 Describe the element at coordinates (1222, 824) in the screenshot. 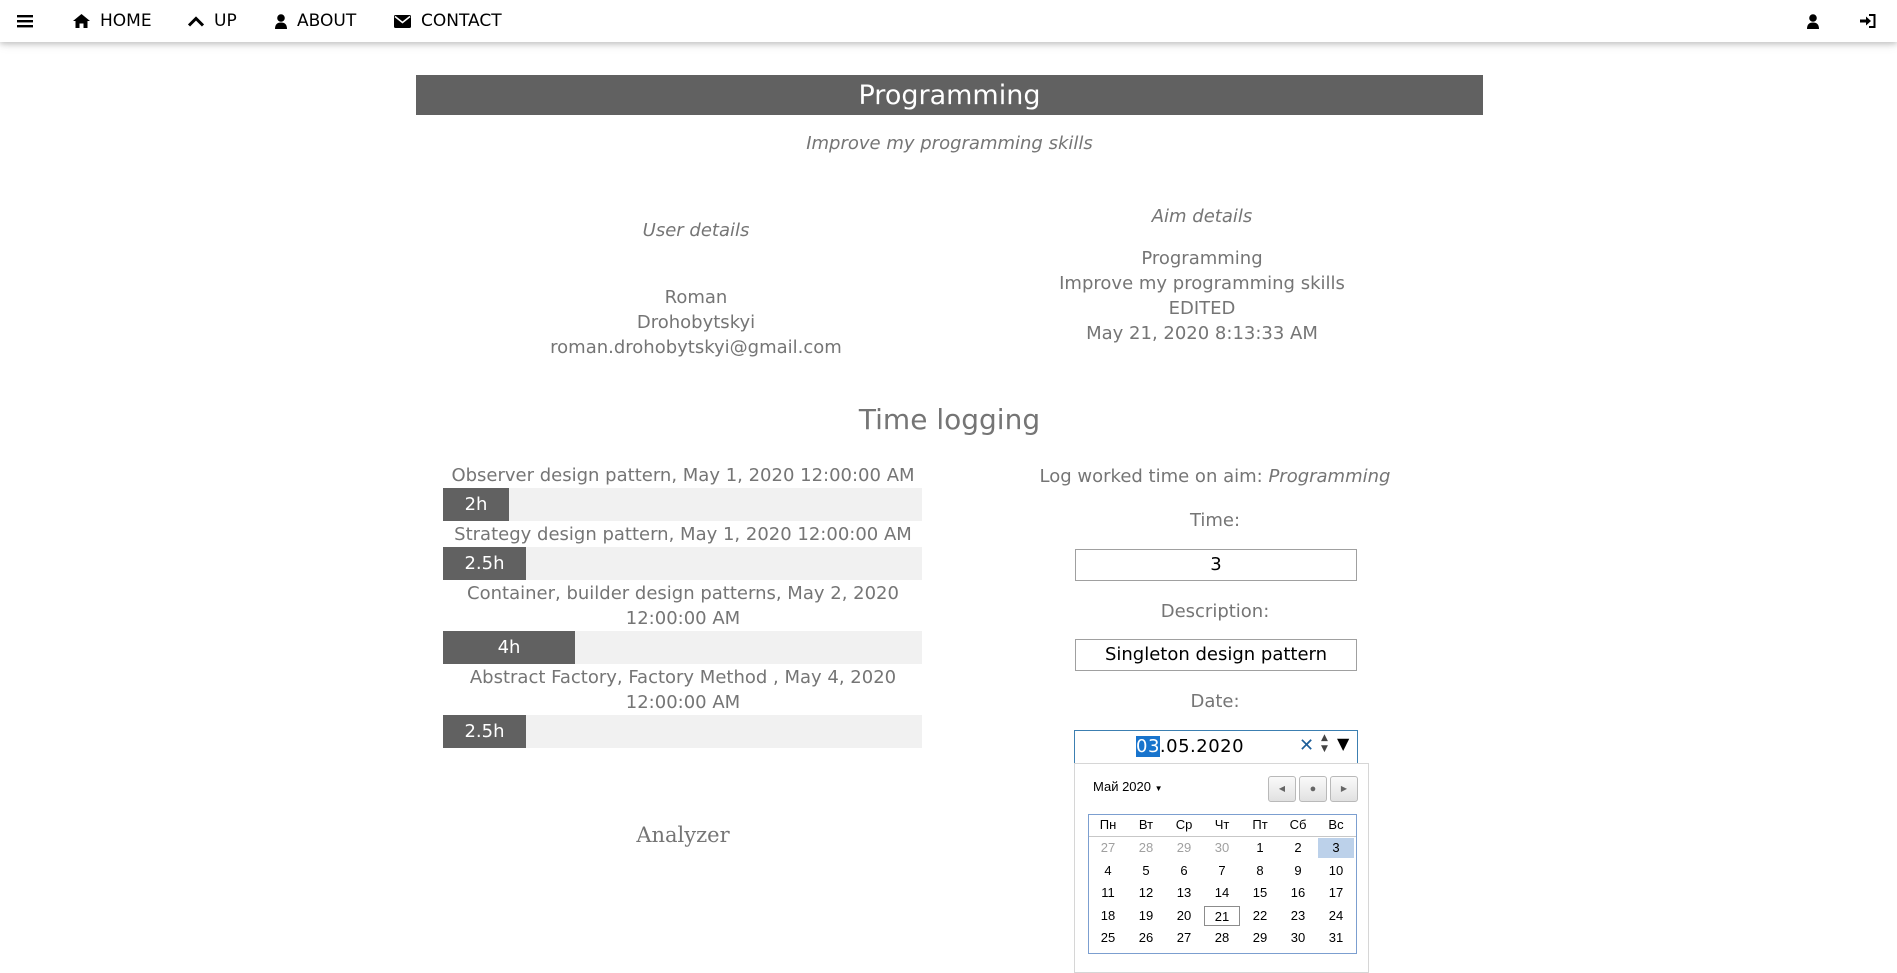

I see `weekday-header: Чт` at that location.